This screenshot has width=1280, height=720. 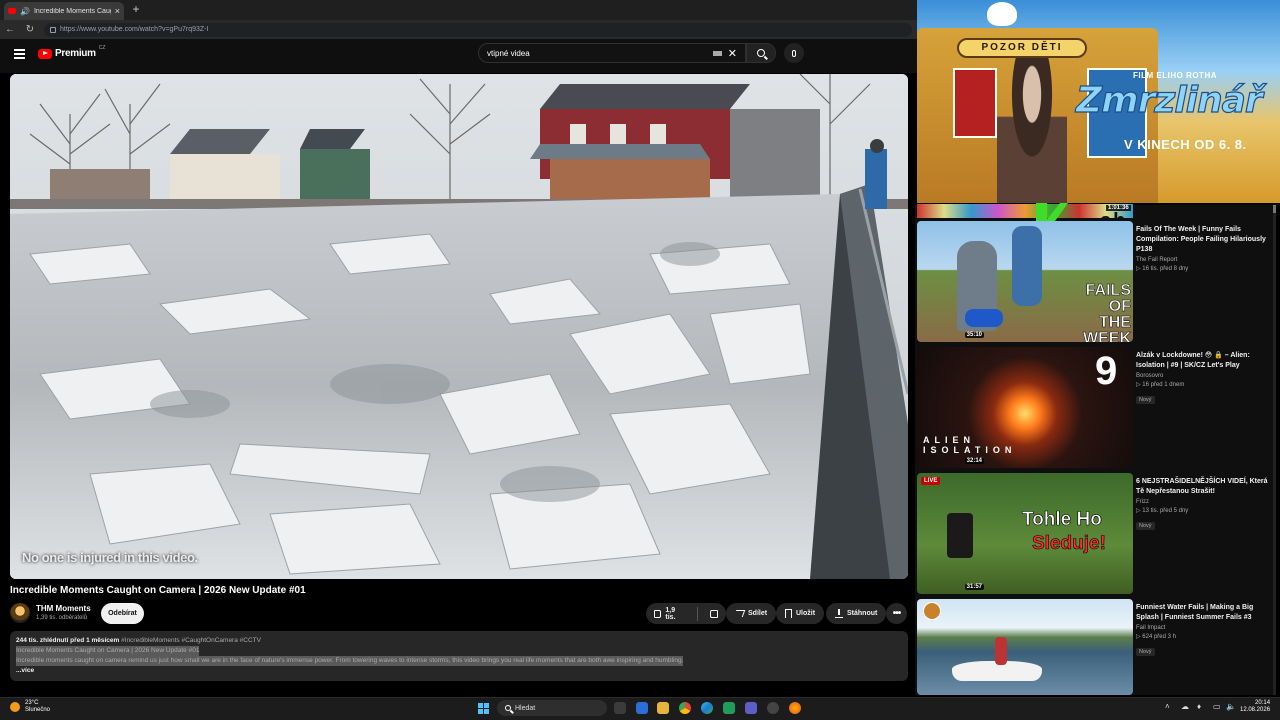 What do you see at coordinates (1203, 376) in the screenshot?
I see `recommendation-channel: Borosovro` at bounding box center [1203, 376].